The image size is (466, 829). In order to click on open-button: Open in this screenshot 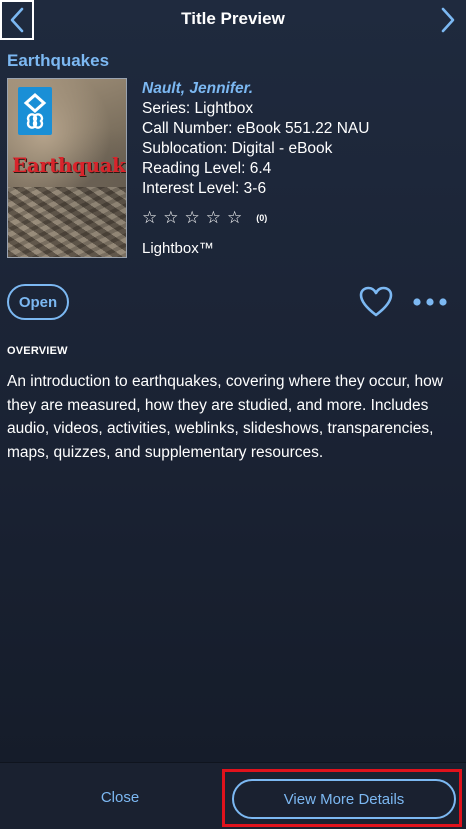, I will do `click(38, 302)`.